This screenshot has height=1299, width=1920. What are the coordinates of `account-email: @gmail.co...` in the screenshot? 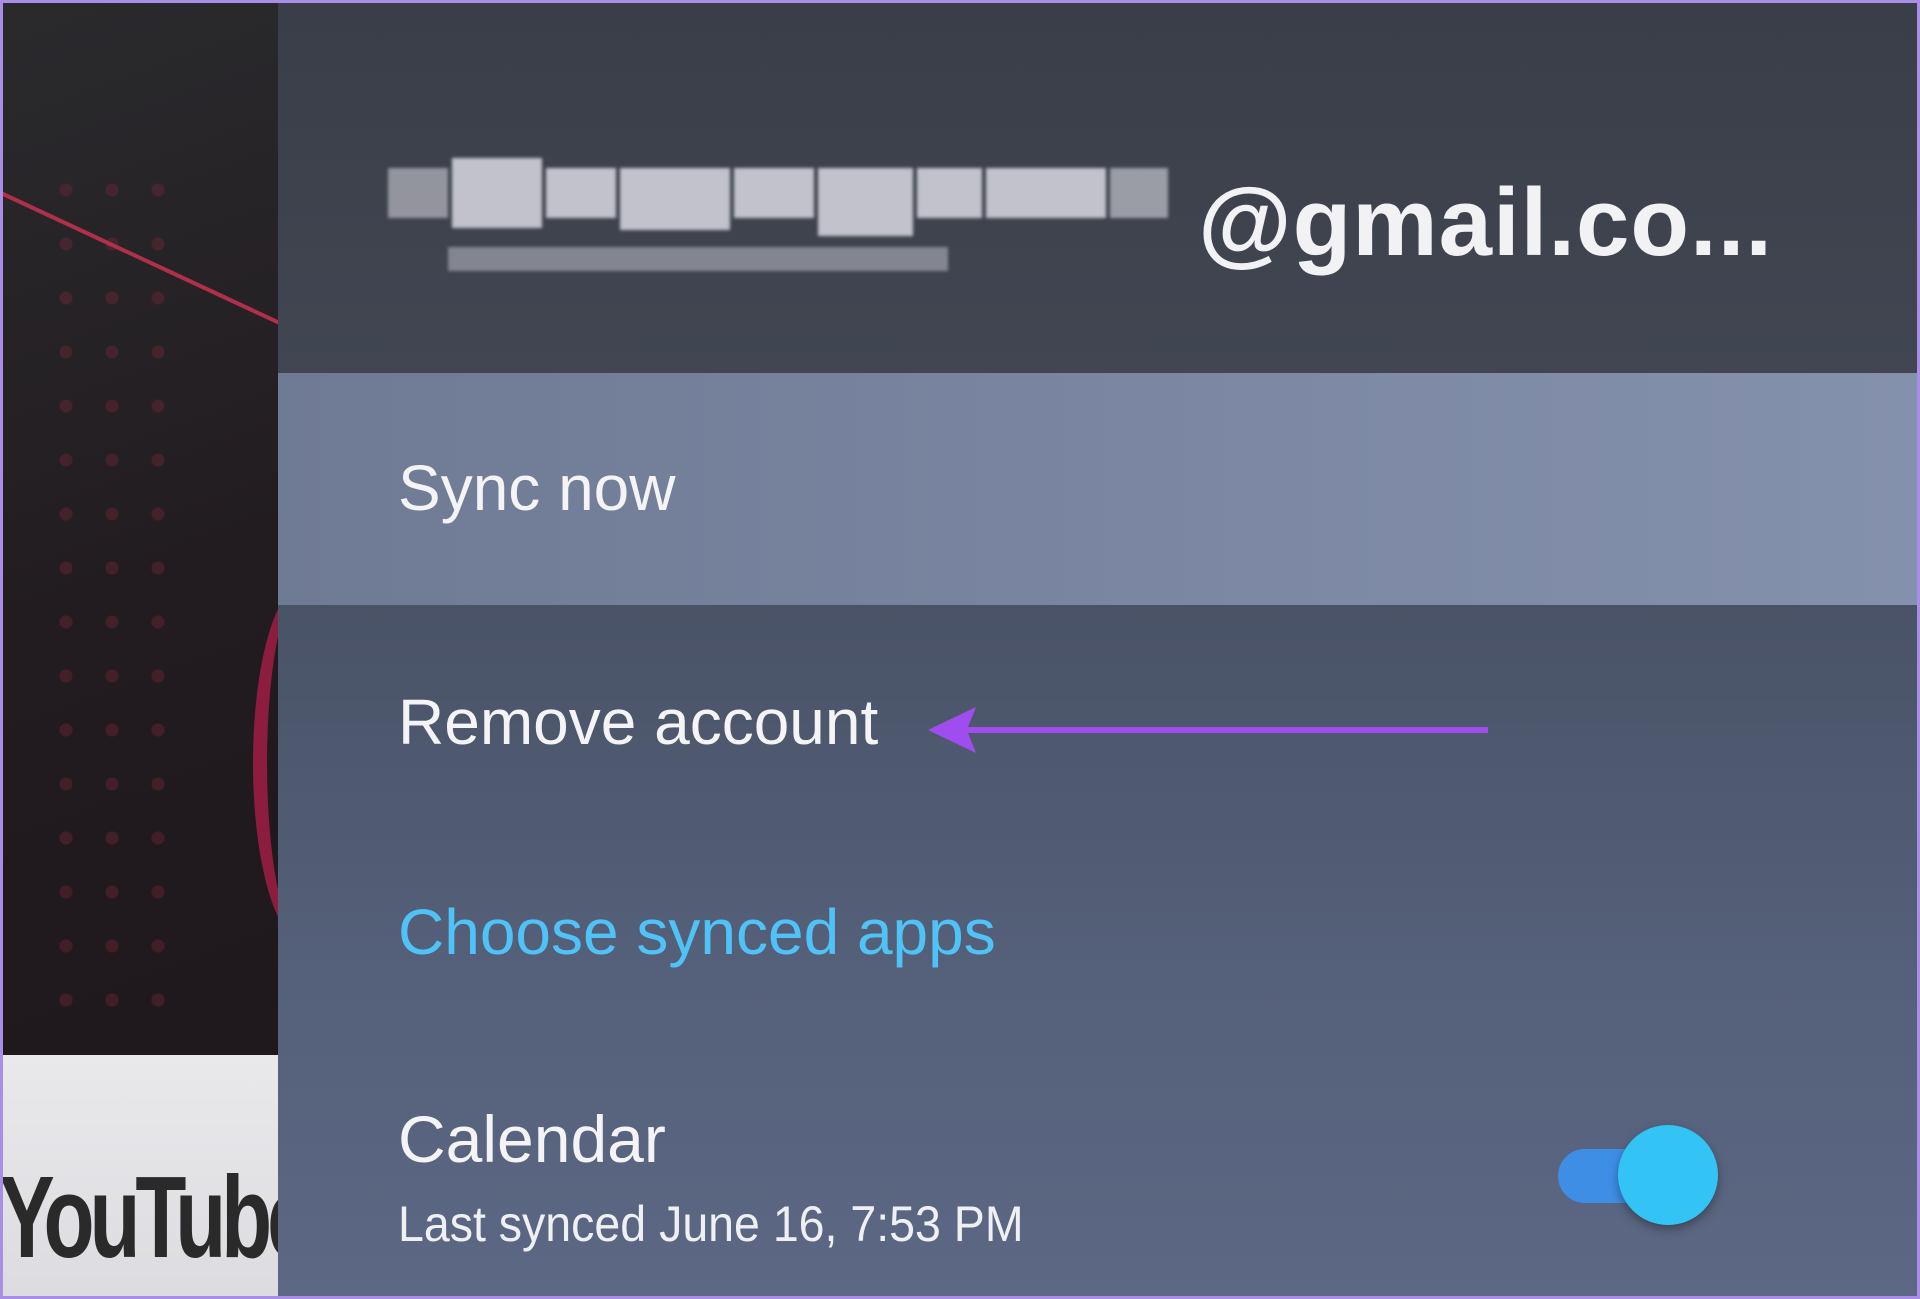 It's located at (1486, 222).